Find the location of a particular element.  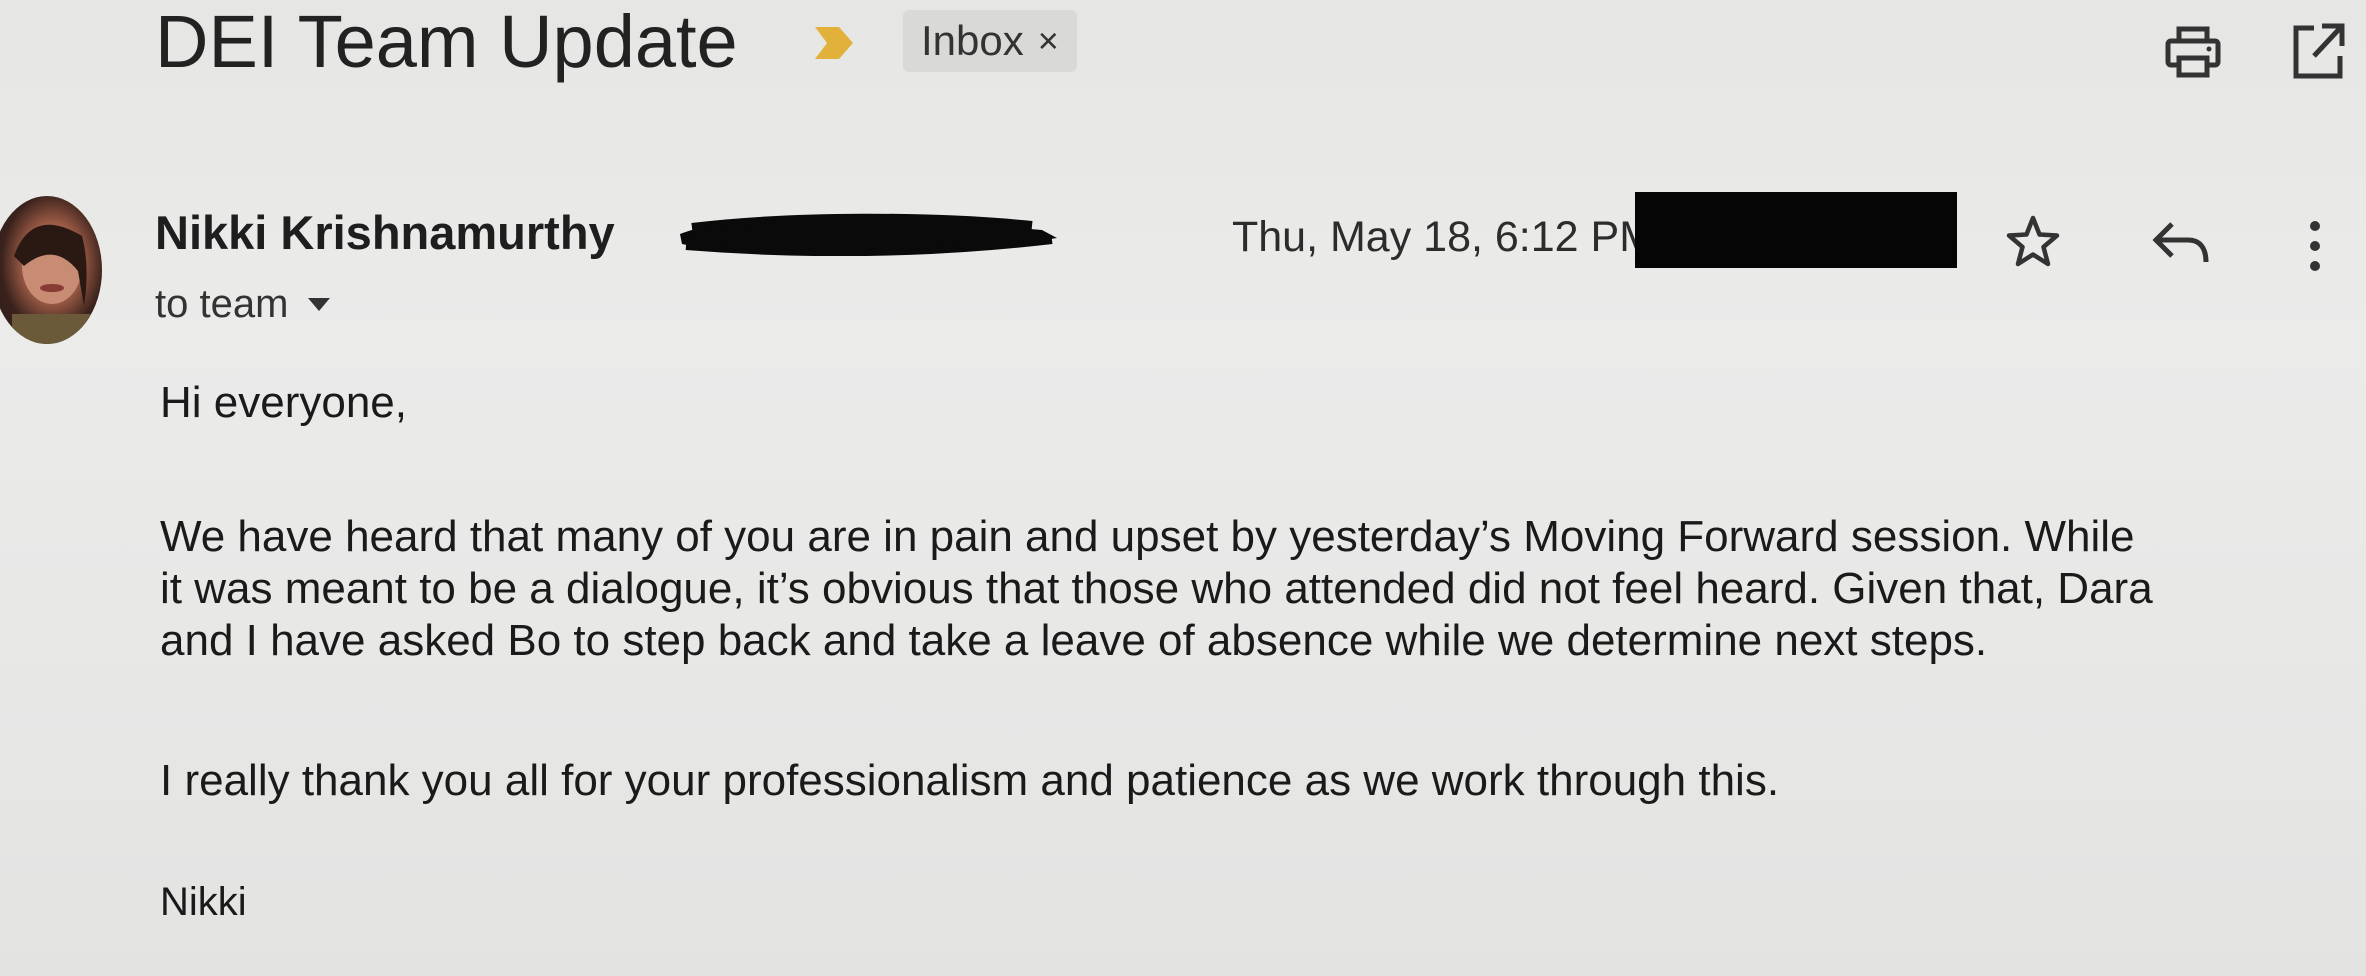

print-icon is located at coordinates (2193, 52).